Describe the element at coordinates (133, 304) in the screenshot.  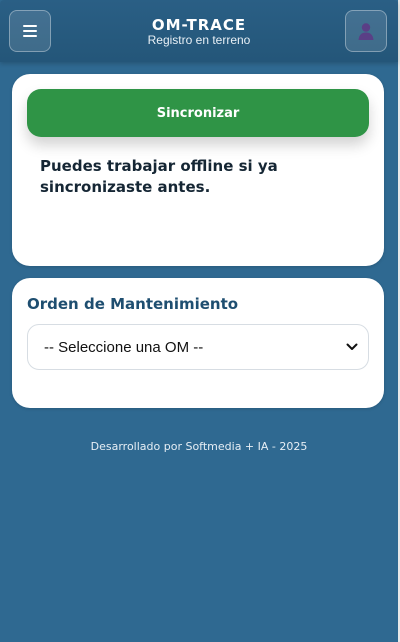
I see `section-title: Orden de Mantenimiento` at that location.